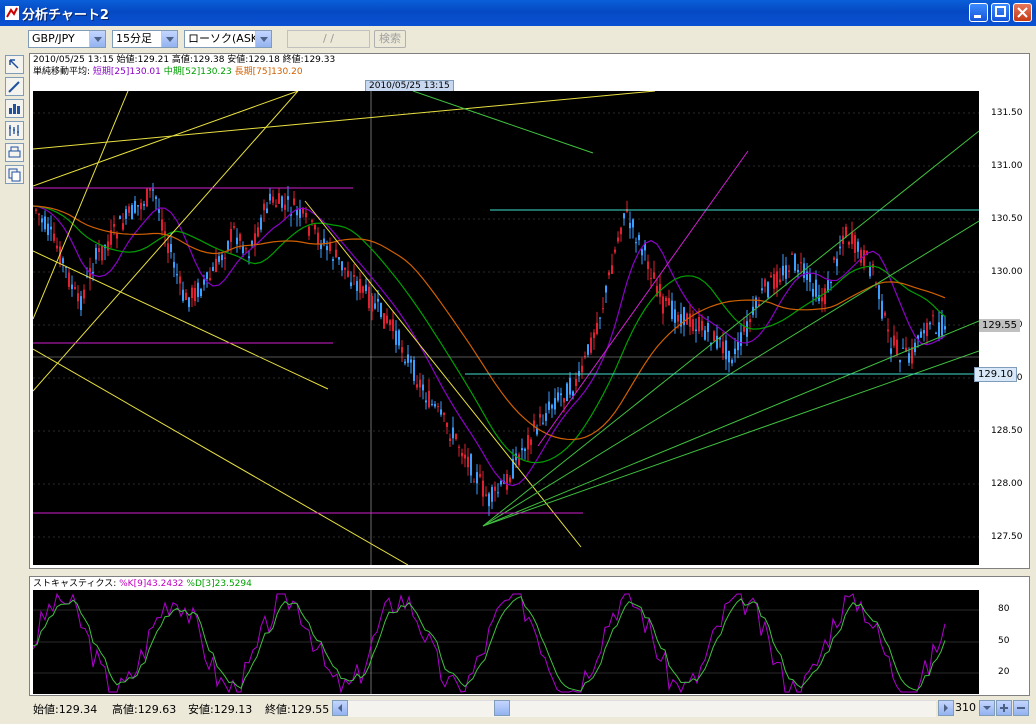  Describe the element at coordinates (1021, 708) in the screenshot. I see `zoom-out-button` at that location.